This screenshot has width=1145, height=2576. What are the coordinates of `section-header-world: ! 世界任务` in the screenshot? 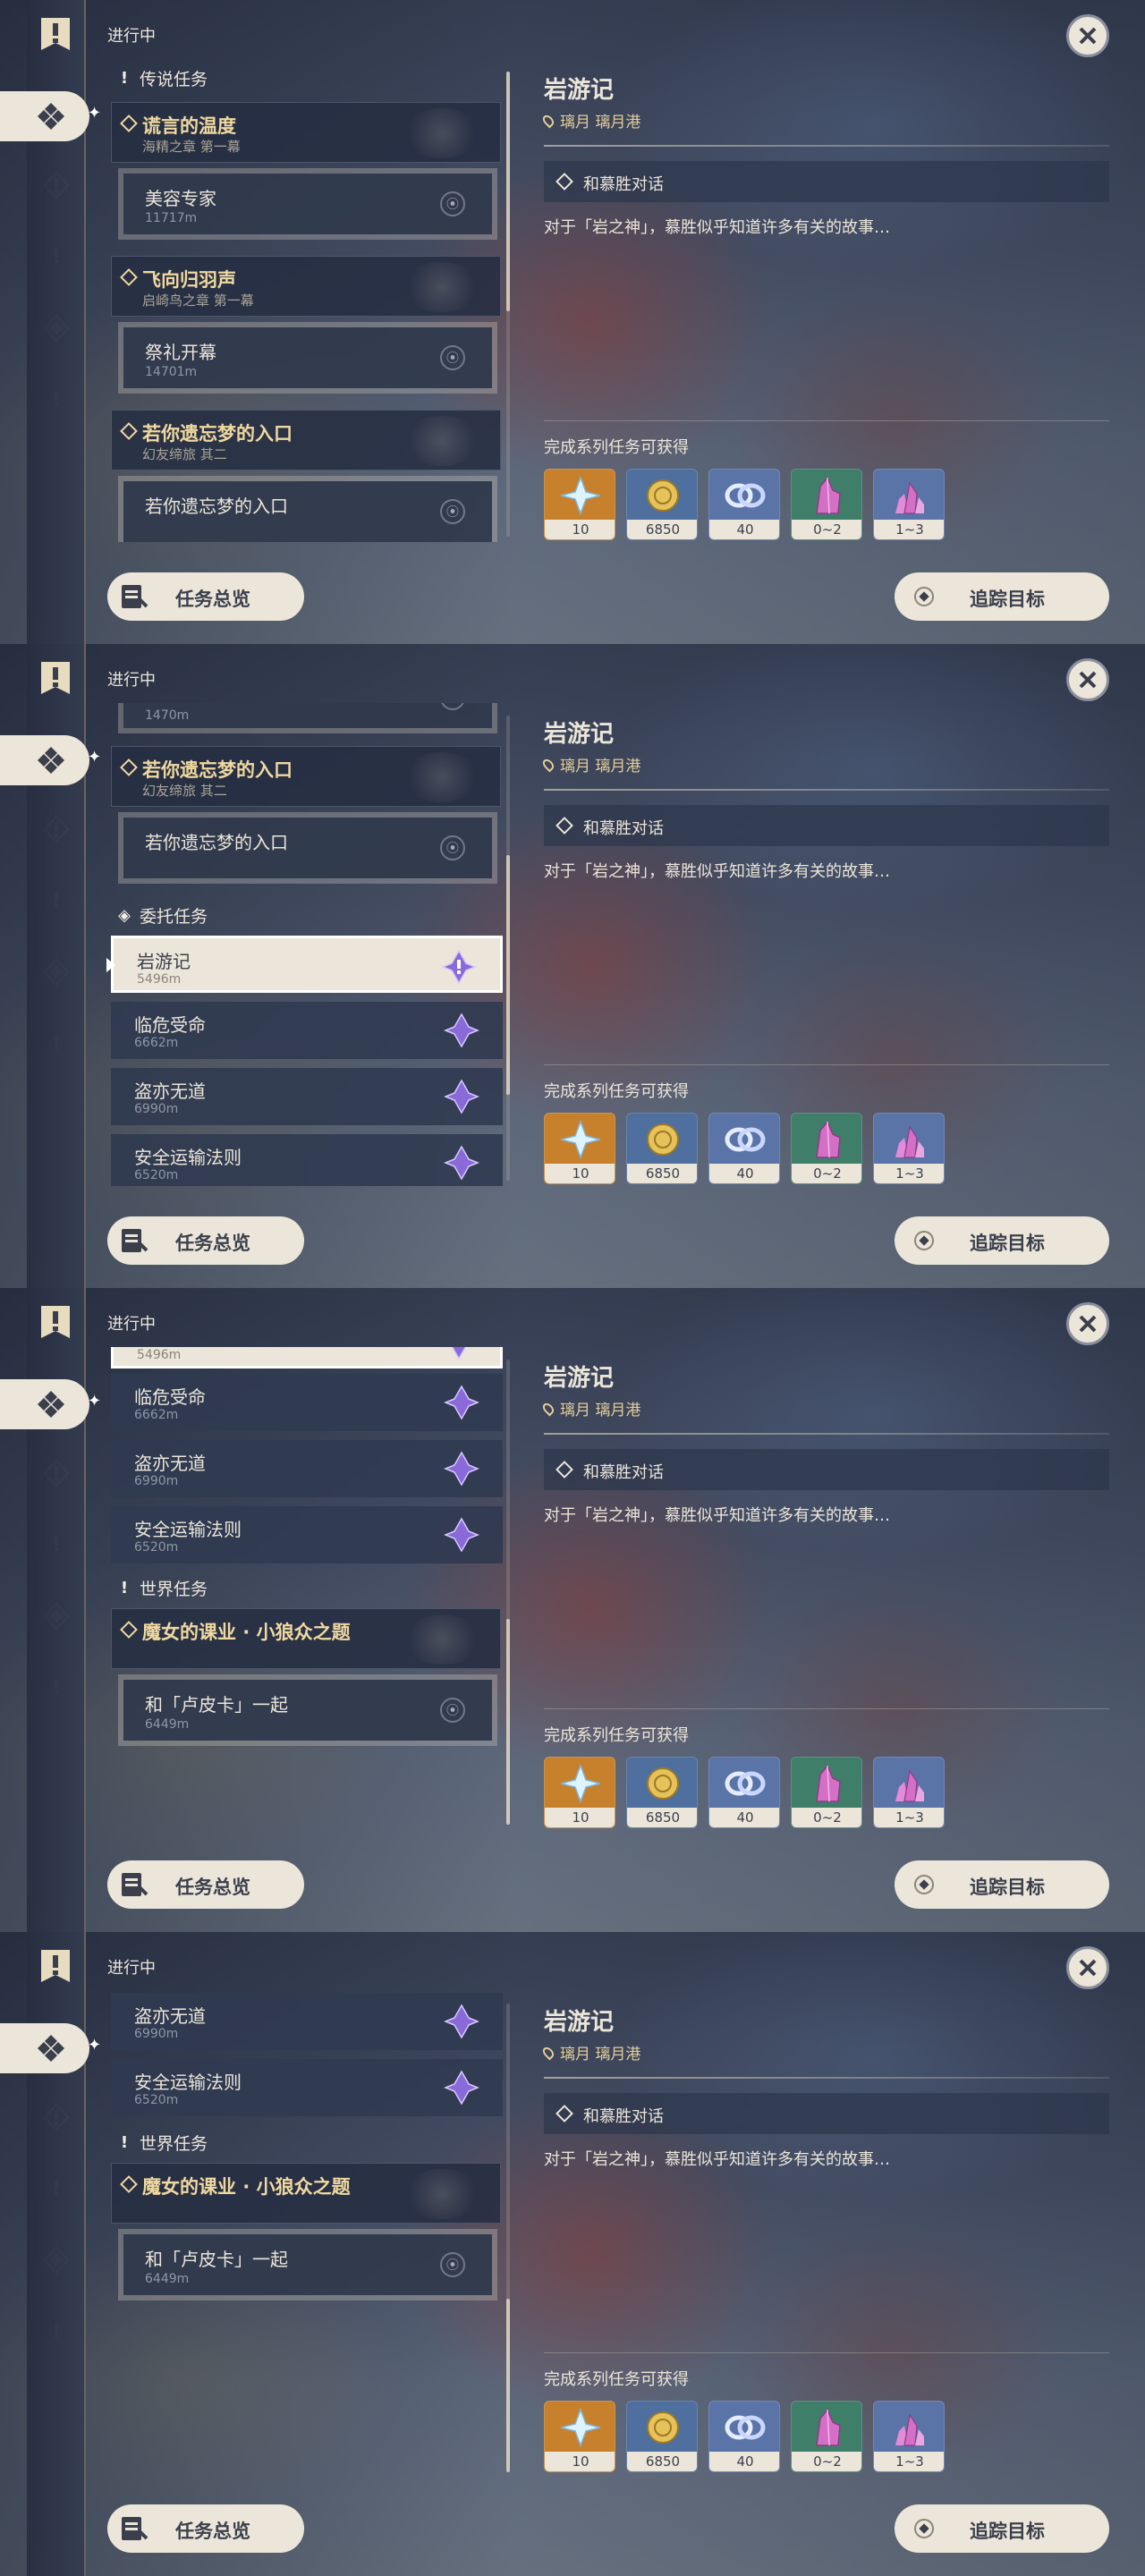 It's located at (164, 1589).